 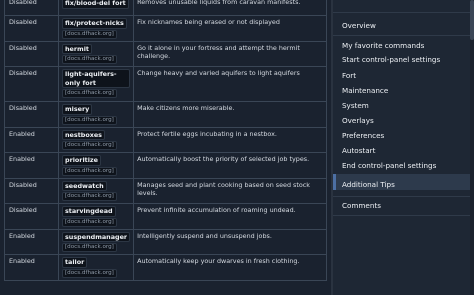 I want to click on sidebar-item-preferences: Preferences, so click(x=363, y=135).